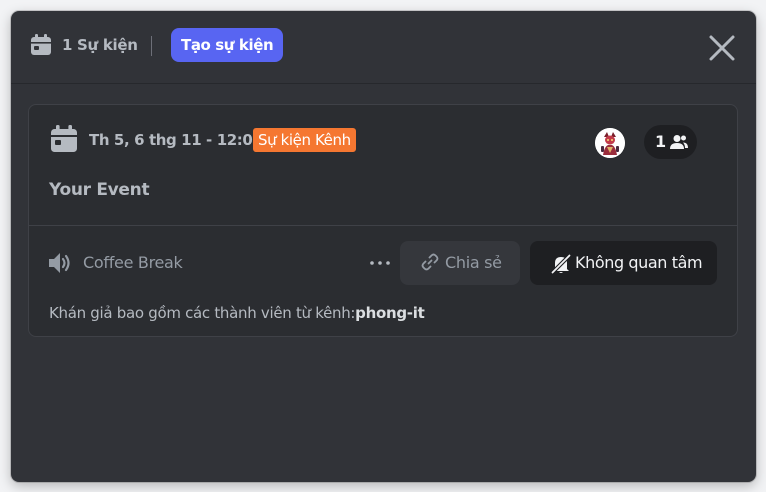 The width and height of the screenshot is (766, 492). Describe the element at coordinates (383, 47) in the screenshot. I see `modal-header: 1 Sự kiện Tạo sự kiện` at that location.